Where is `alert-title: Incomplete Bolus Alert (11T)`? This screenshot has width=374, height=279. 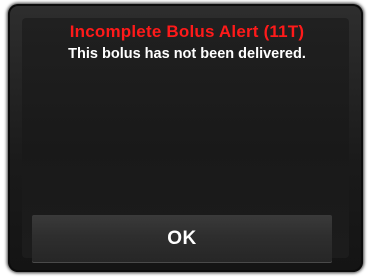 alert-title: Incomplete Bolus Alert (11T) is located at coordinates (187, 31).